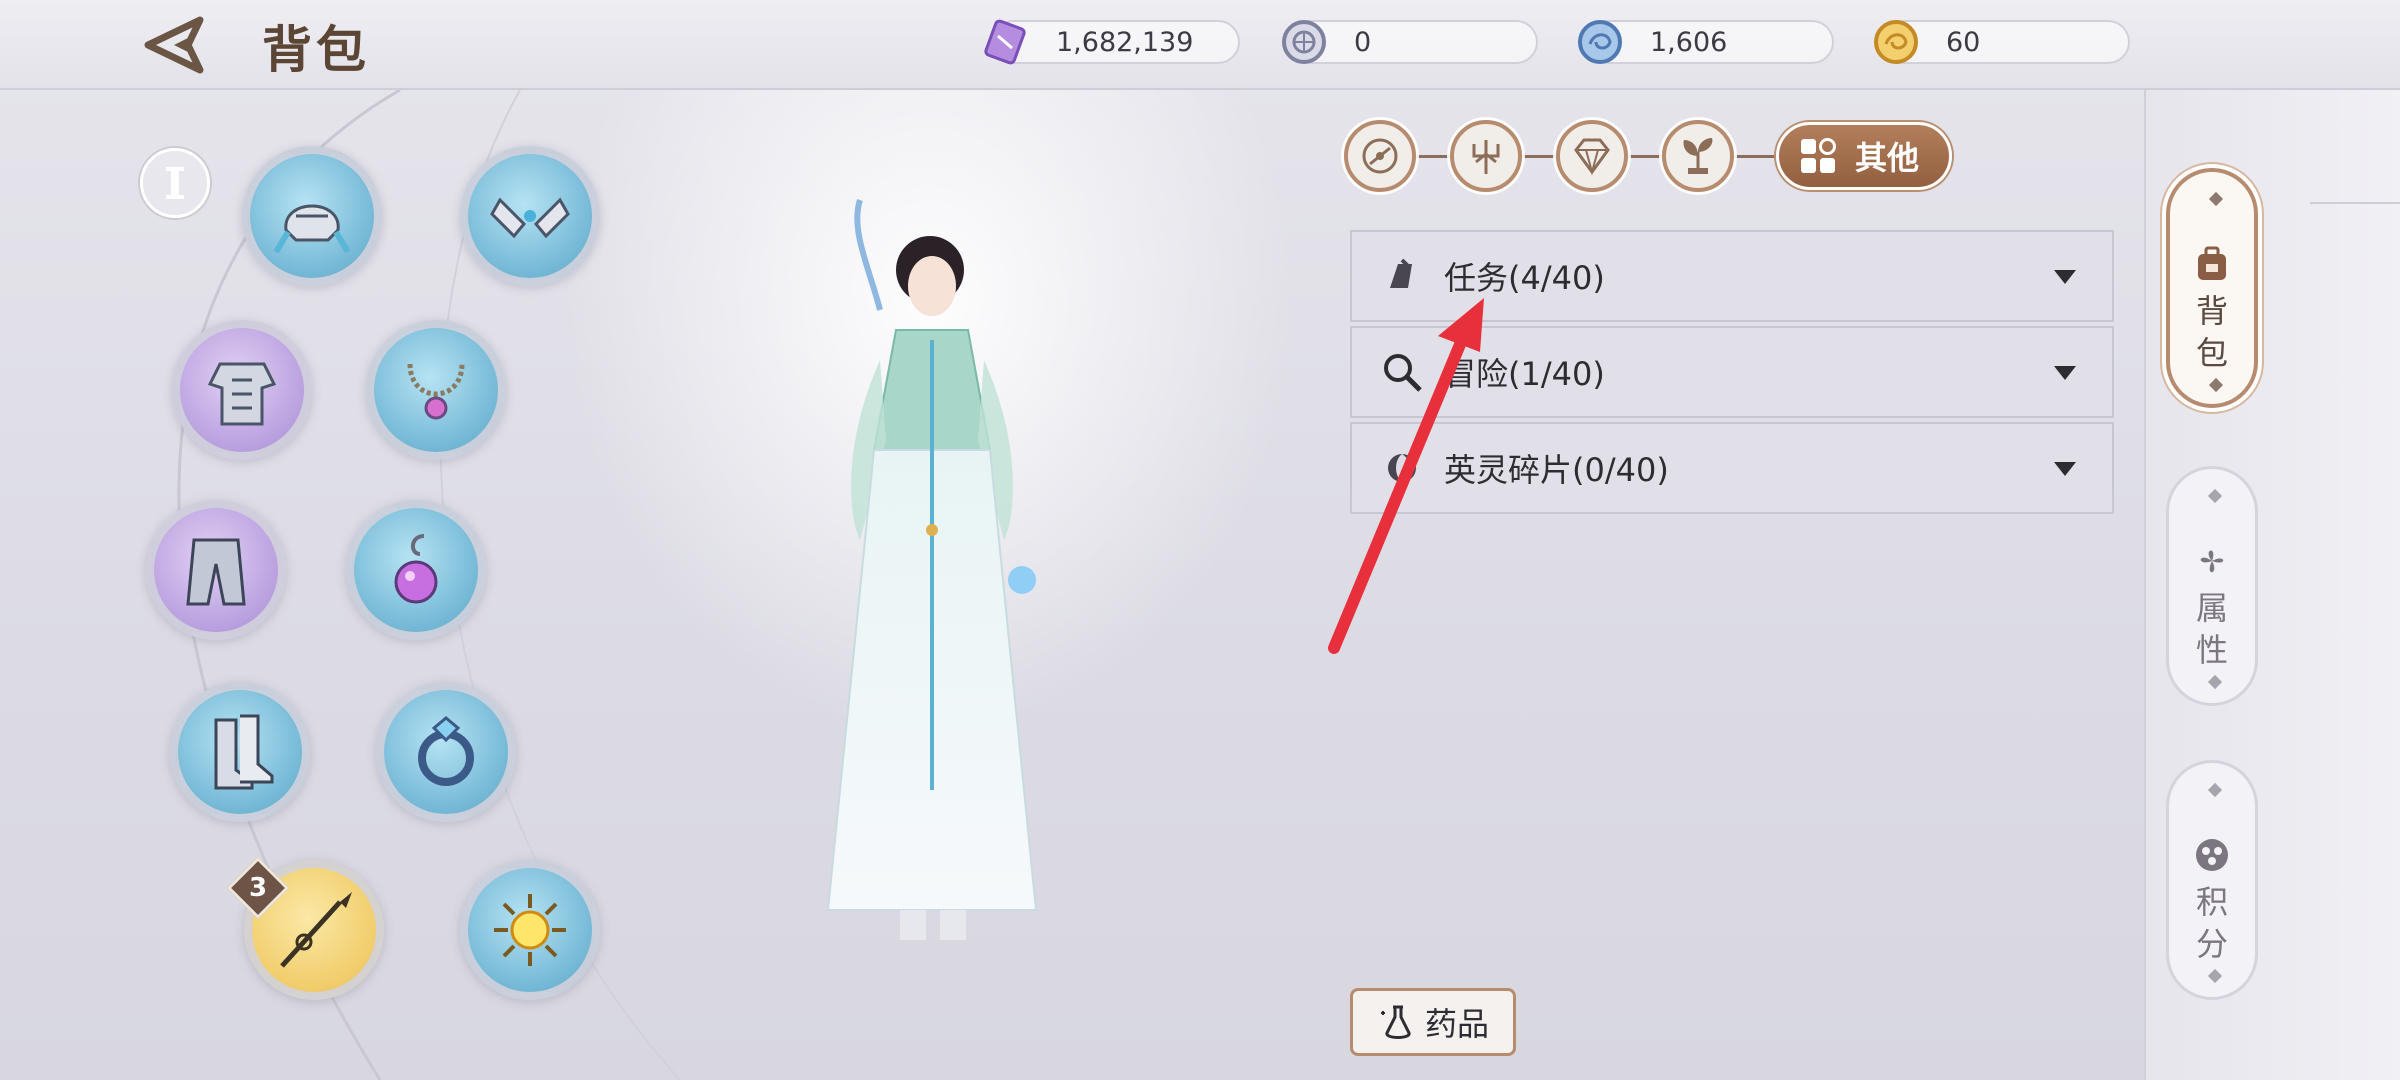  What do you see at coordinates (1524, 374) in the screenshot?
I see `category-row-label: 冒险(1/40)` at bounding box center [1524, 374].